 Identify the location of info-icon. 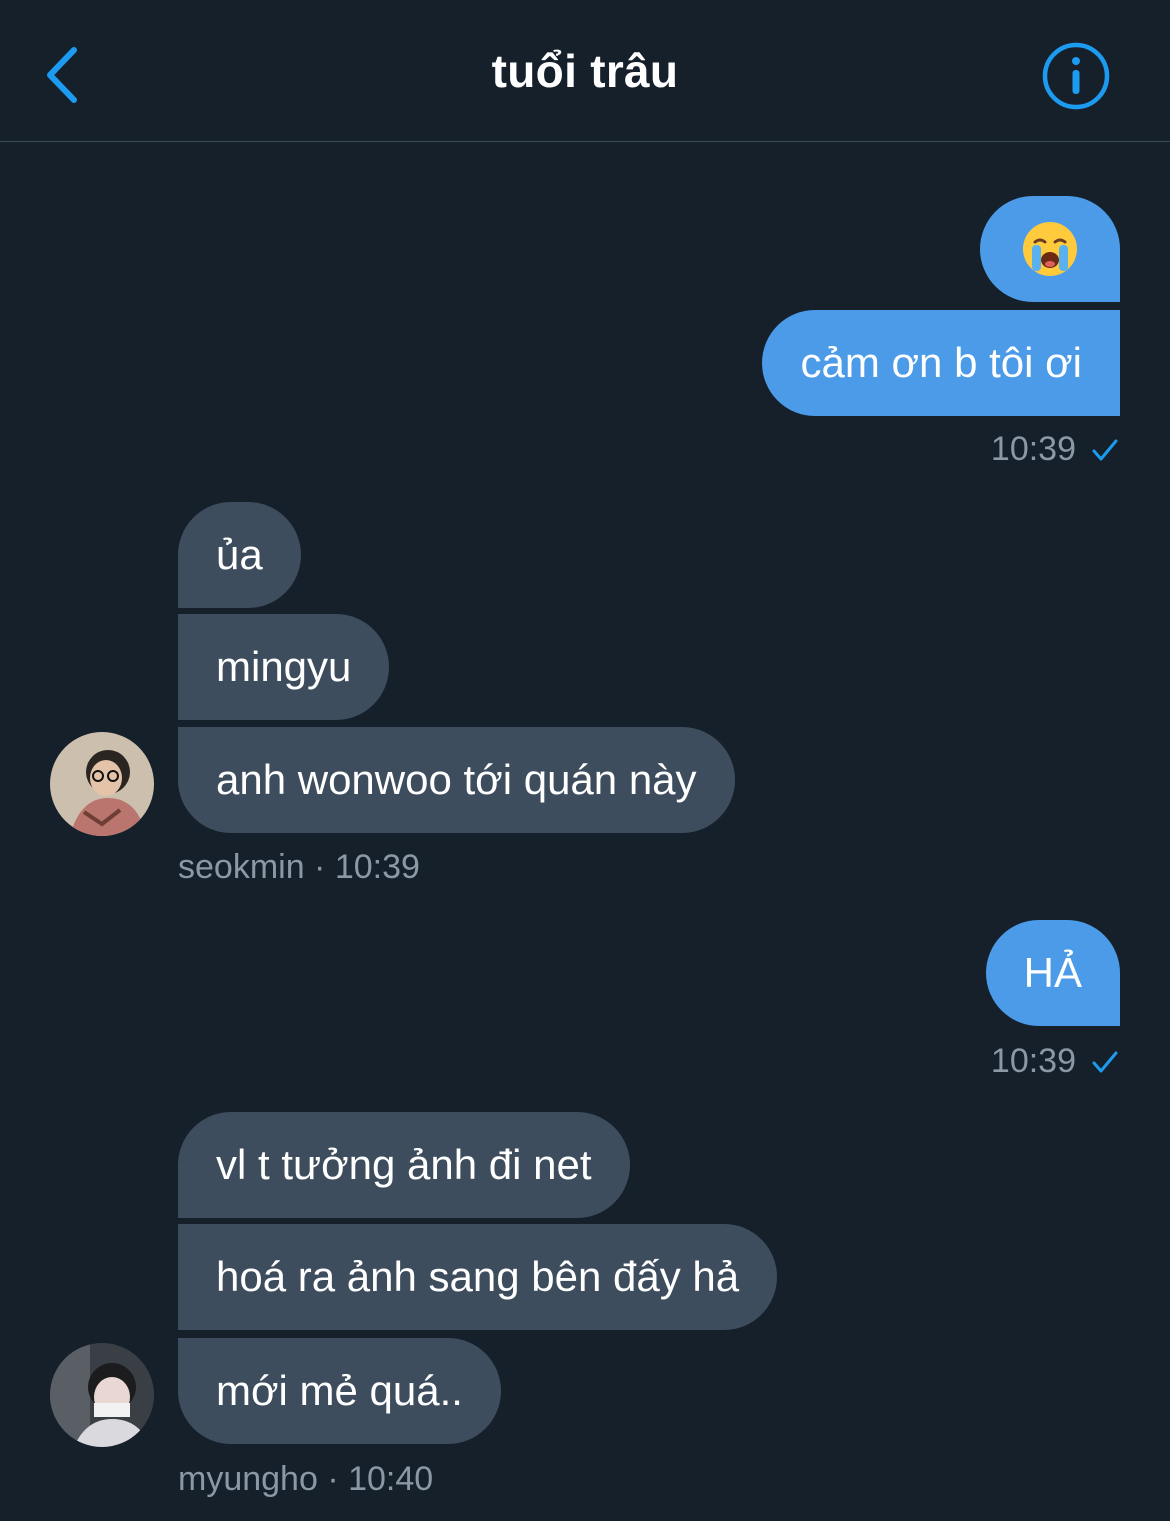
(1076, 76).